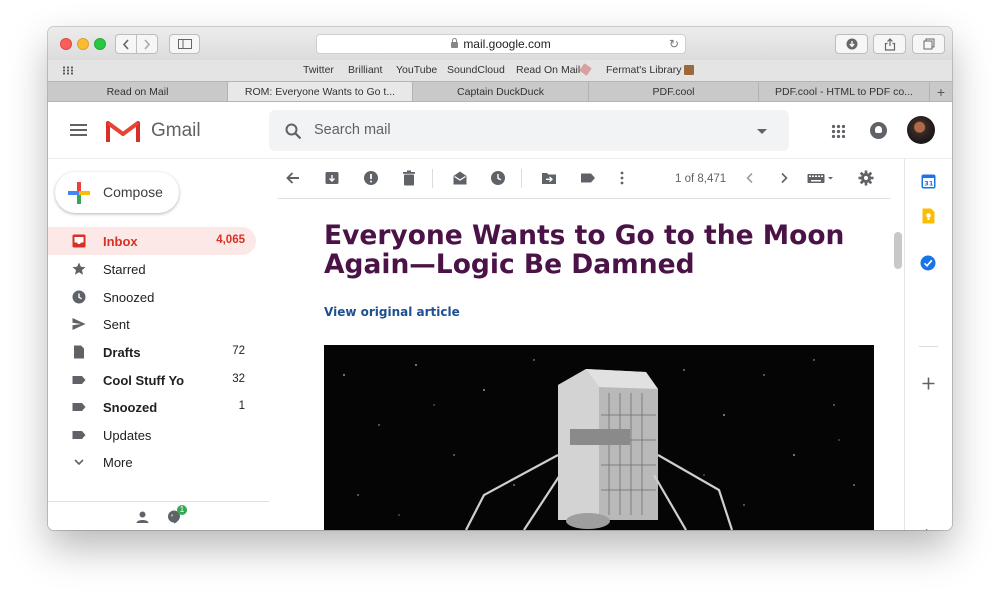 The image size is (1000, 599). What do you see at coordinates (548, 70) in the screenshot?
I see `bookmark-read-on-mail: Read On Mail` at bounding box center [548, 70].